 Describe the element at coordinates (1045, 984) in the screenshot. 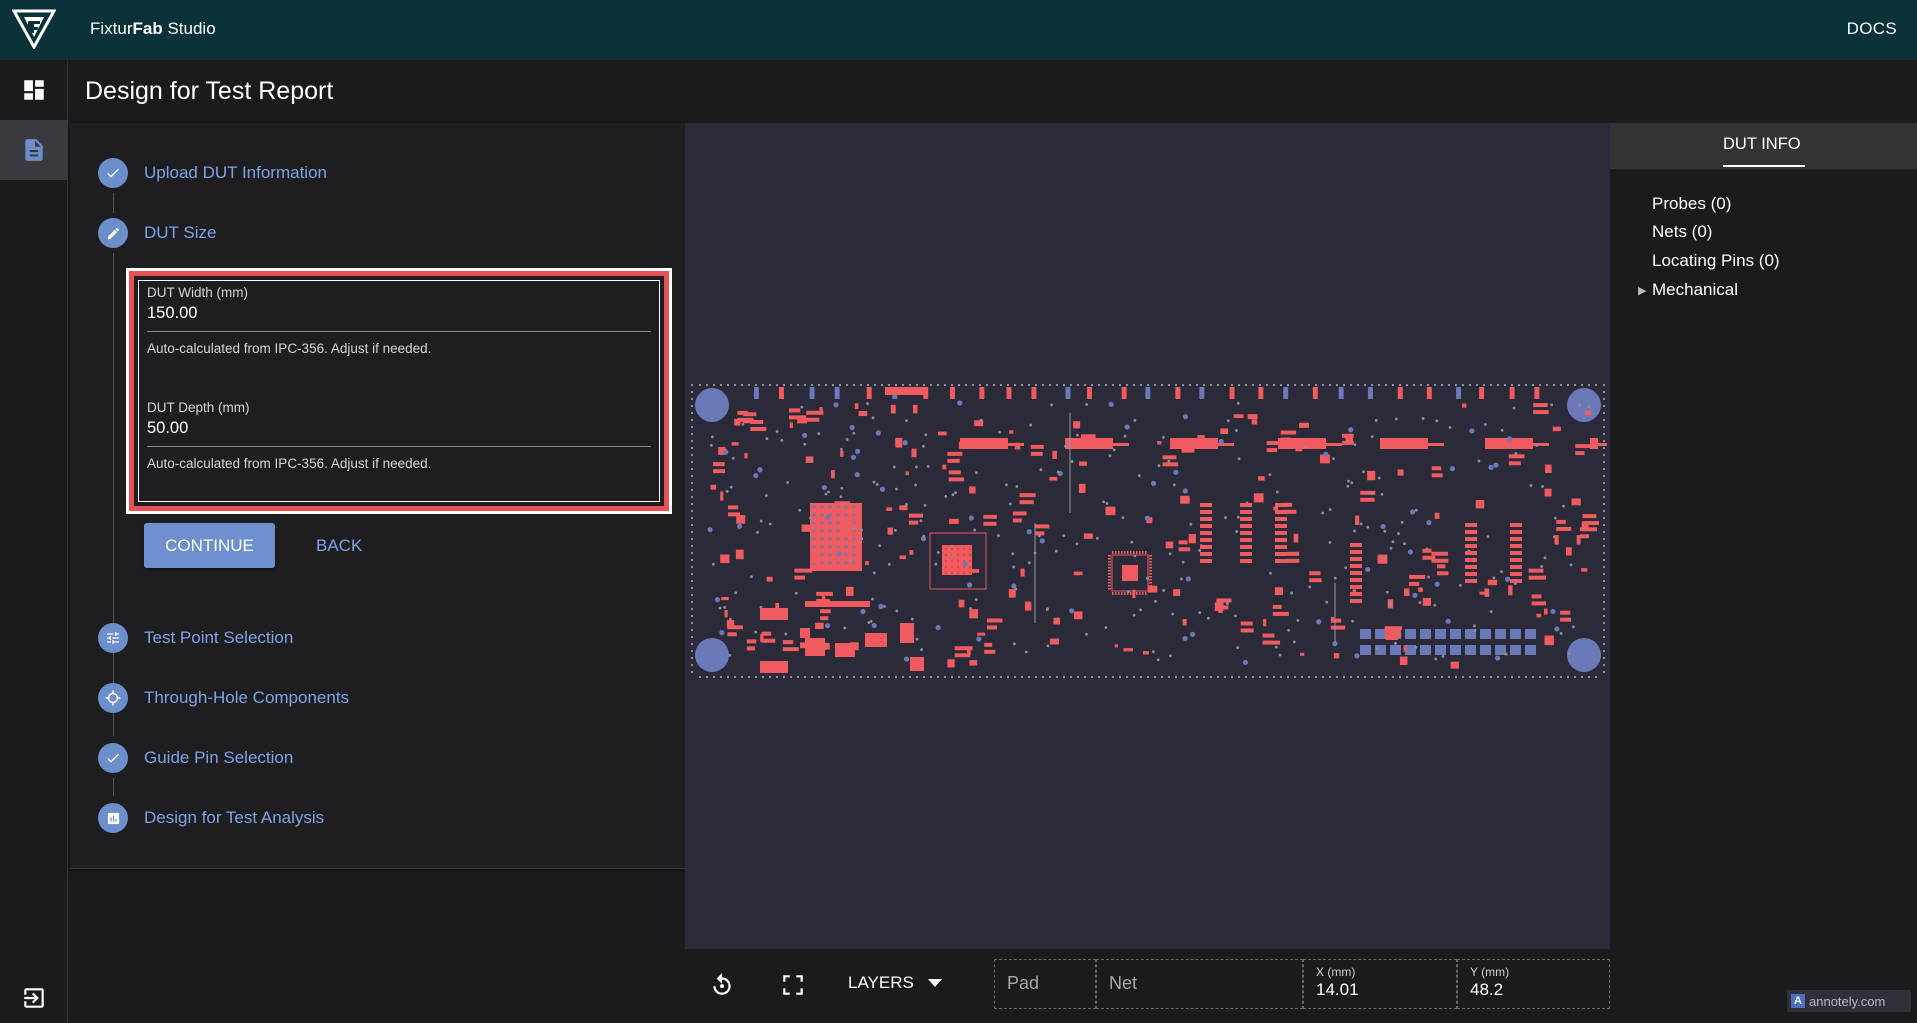

I see `pad-field: Pad` at that location.